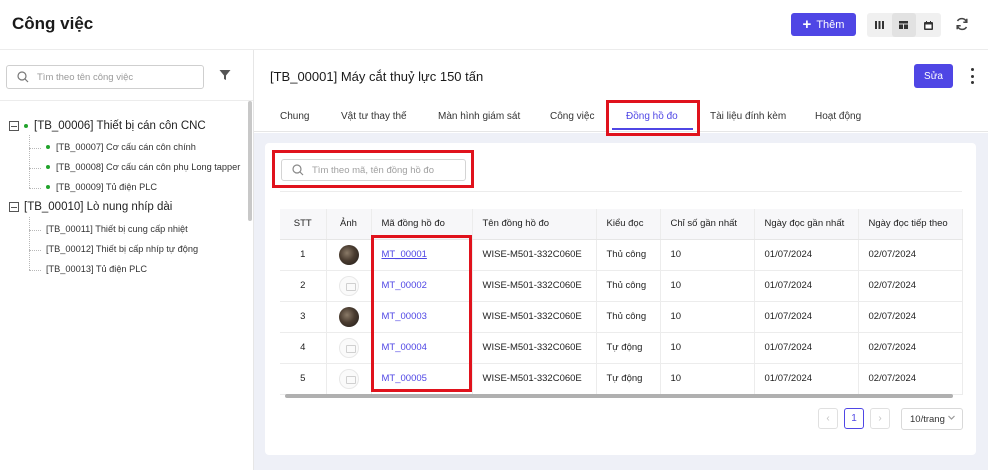 Image resolution: width=988 pixels, height=470 pixels. What do you see at coordinates (904, 25) in the screenshot?
I see `board-view-icon` at bounding box center [904, 25].